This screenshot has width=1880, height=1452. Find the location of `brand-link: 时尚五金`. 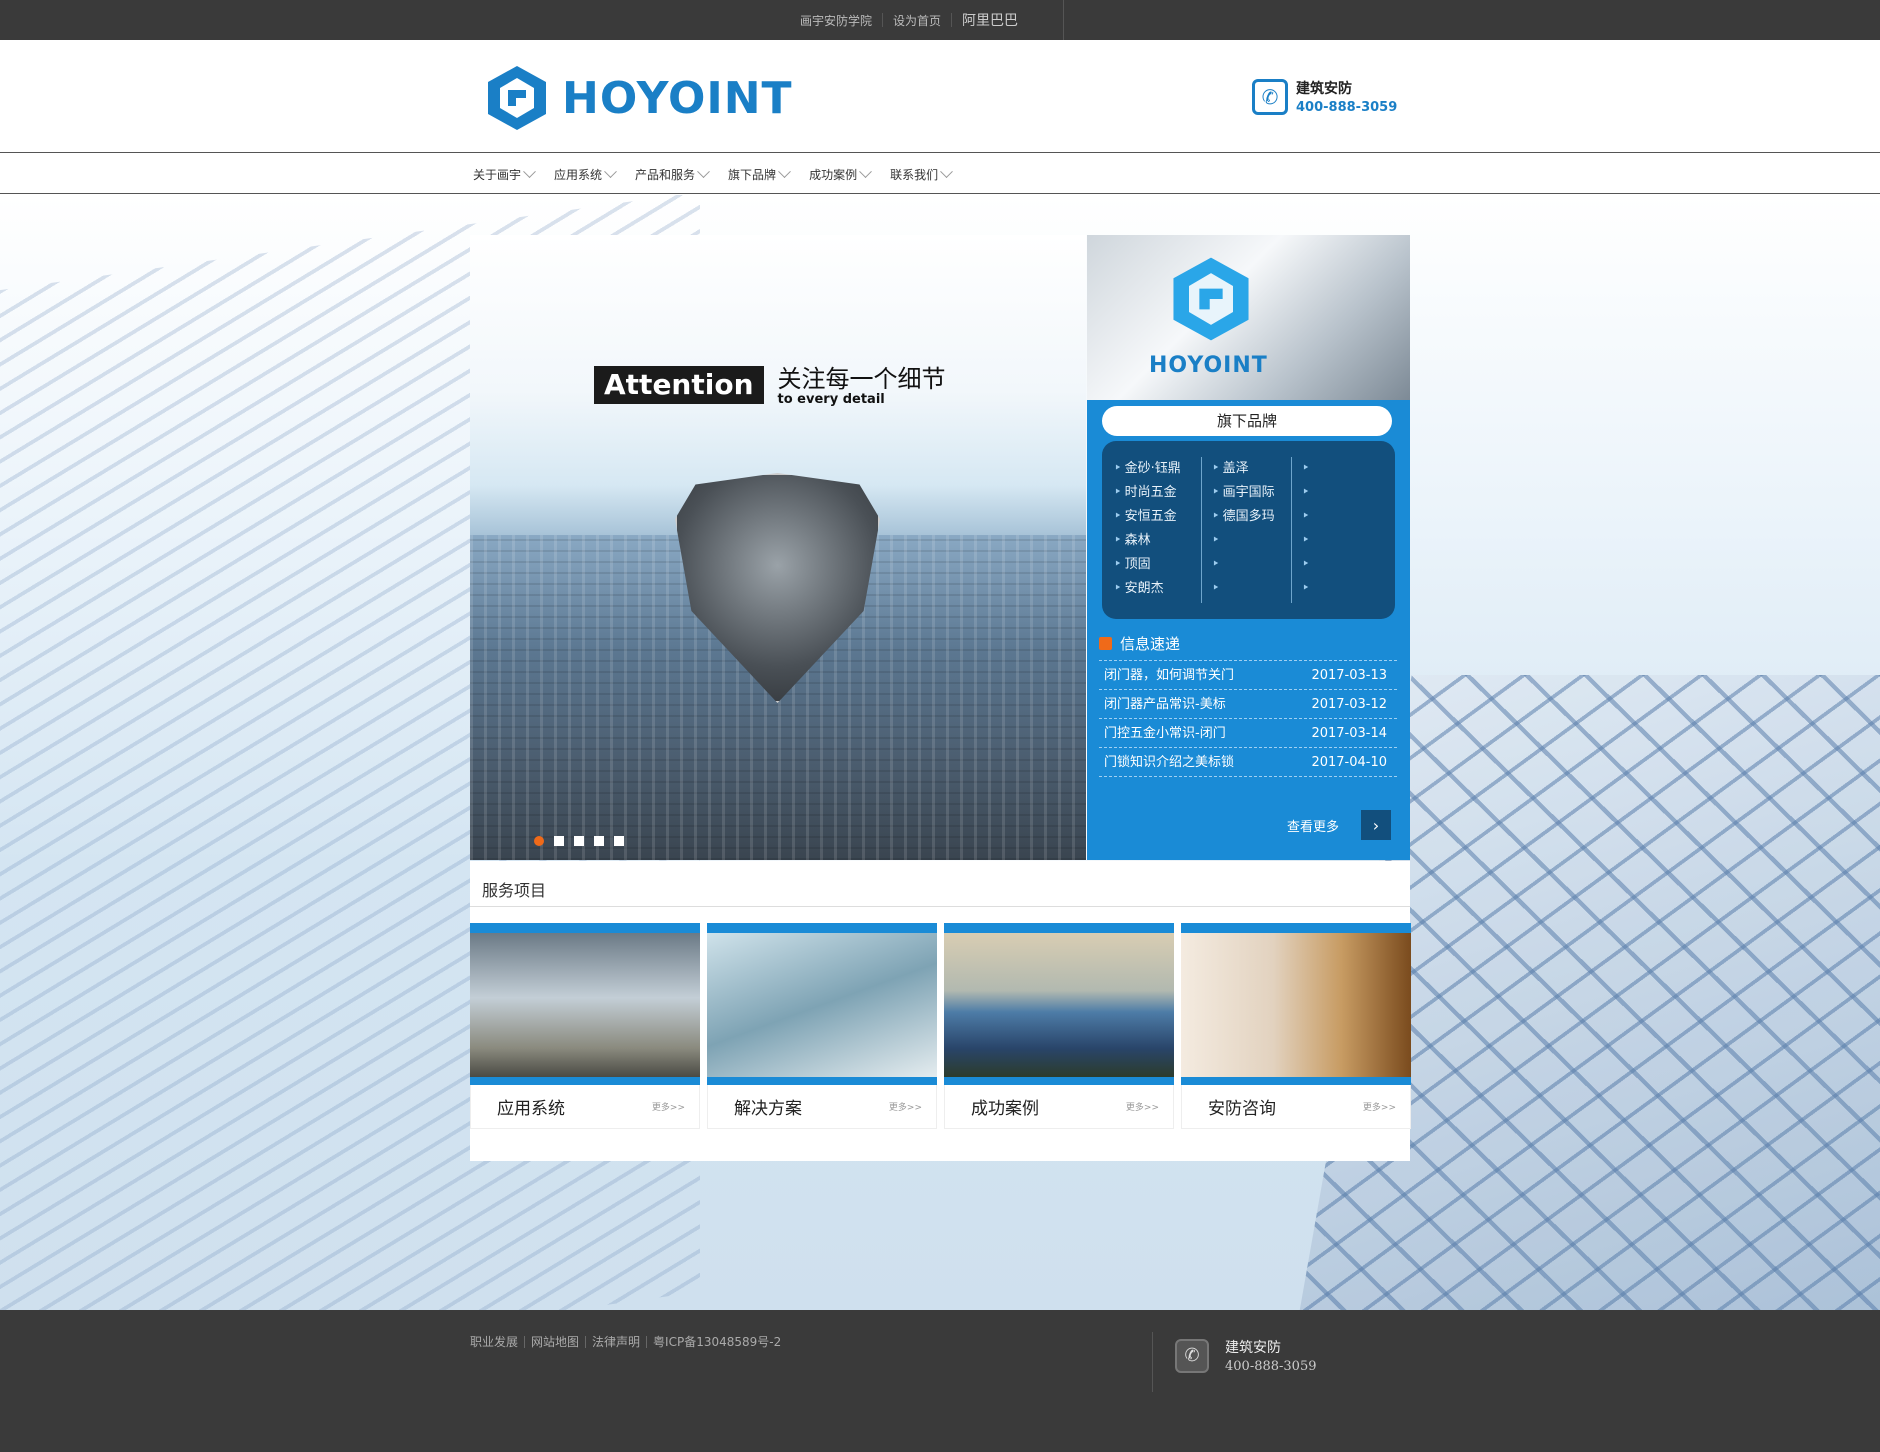

brand-link: 时尚五金 is located at coordinates (1157, 493).